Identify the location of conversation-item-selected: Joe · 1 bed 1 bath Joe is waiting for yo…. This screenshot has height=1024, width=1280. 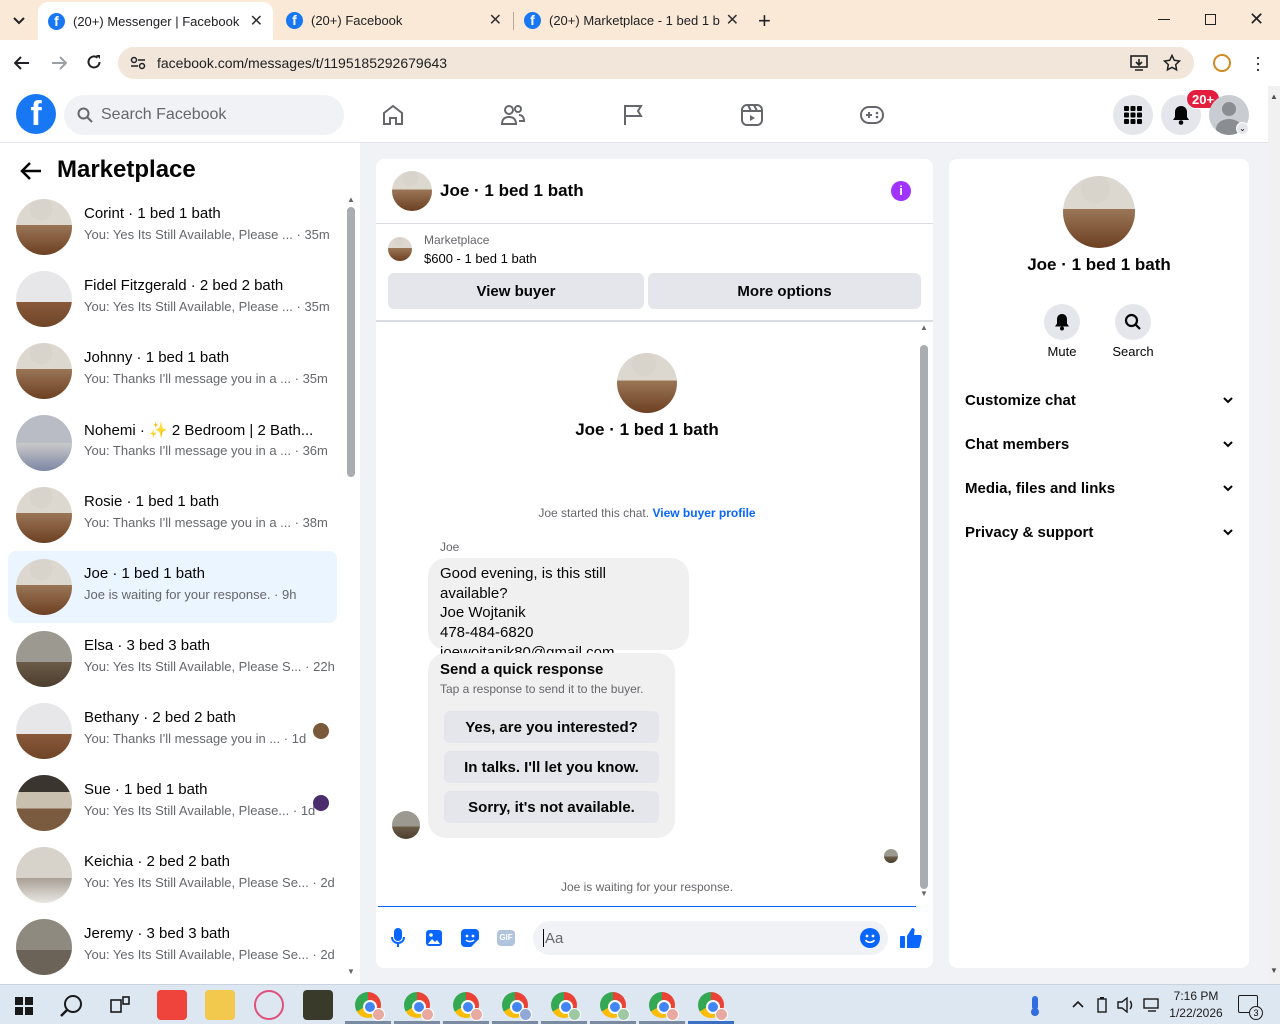
(172, 587).